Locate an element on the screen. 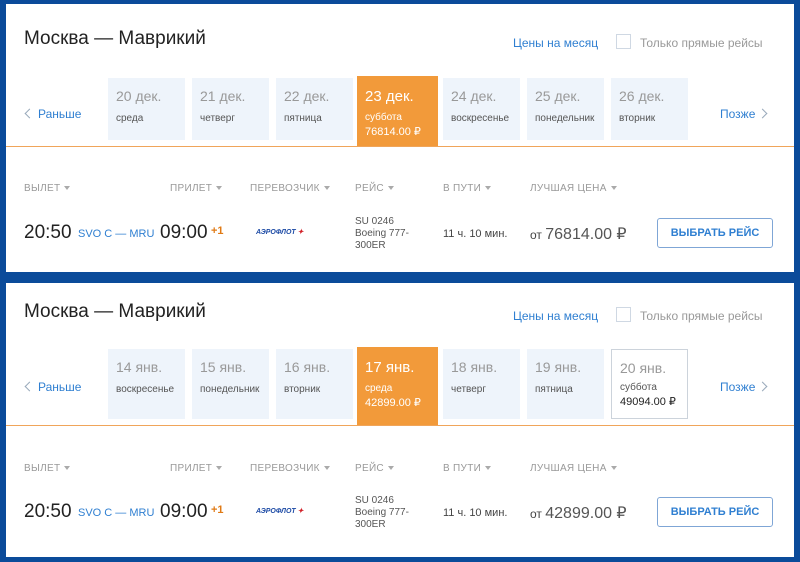 The image size is (800, 562). date-cell: 21 дек. четверг is located at coordinates (230, 109).